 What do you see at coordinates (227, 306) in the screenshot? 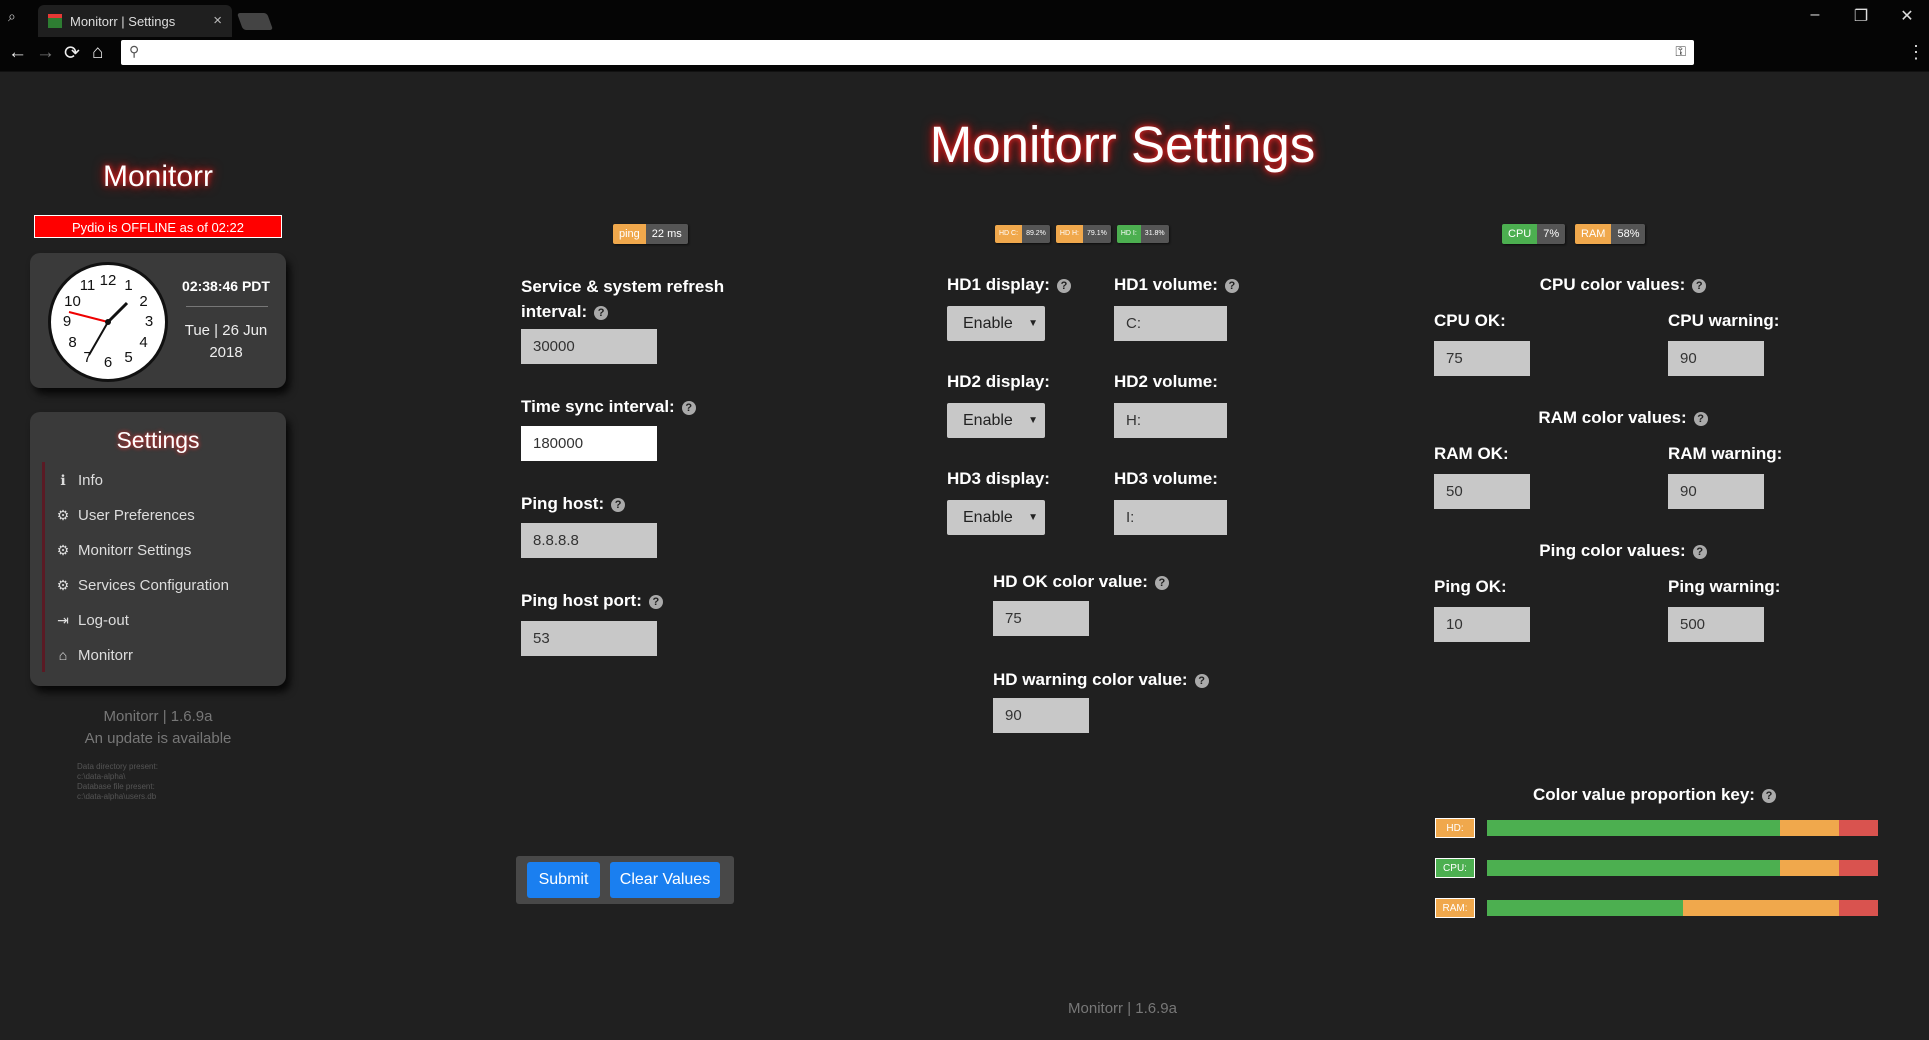
I see `clock-divider` at bounding box center [227, 306].